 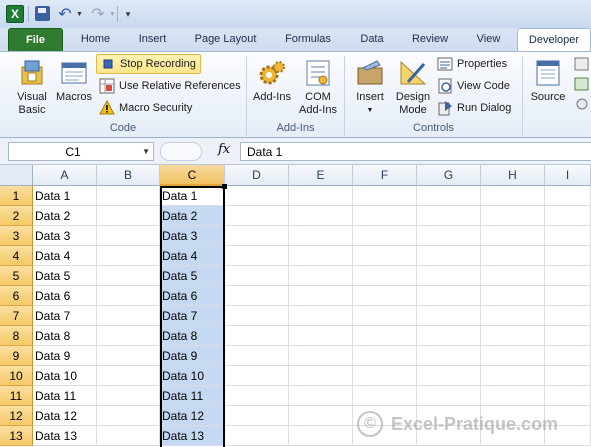 I want to click on cell-e10, so click(x=321, y=376).